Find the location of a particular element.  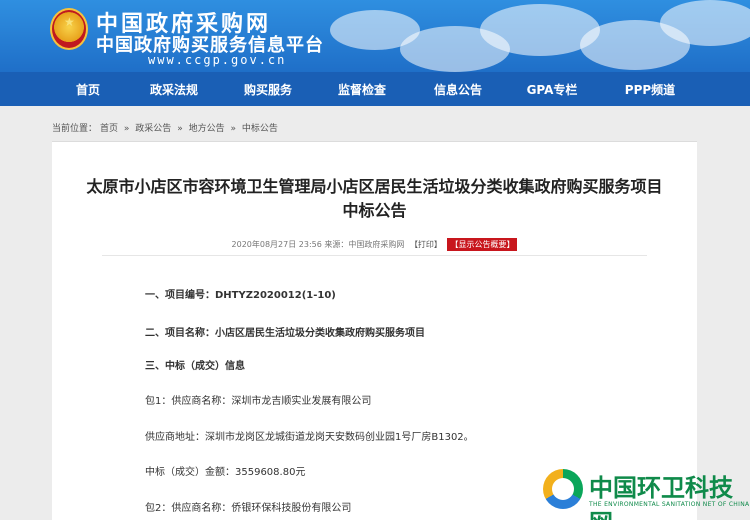

breadcrumb-prefix: 当前位置： is located at coordinates (75, 129).